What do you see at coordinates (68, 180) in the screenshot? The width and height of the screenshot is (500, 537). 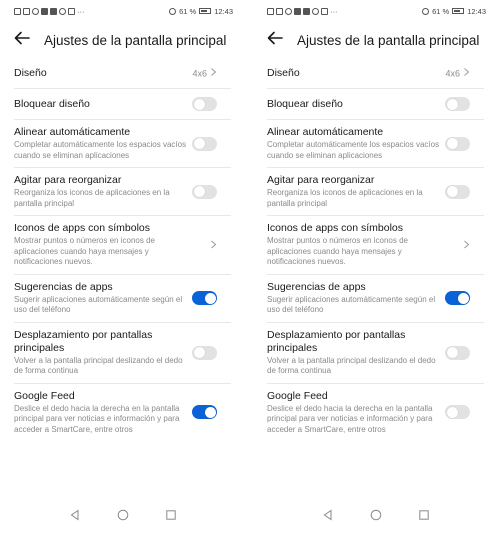 I see `setting-title: Agitar para reorganizar` at bounding box center [68, 180].